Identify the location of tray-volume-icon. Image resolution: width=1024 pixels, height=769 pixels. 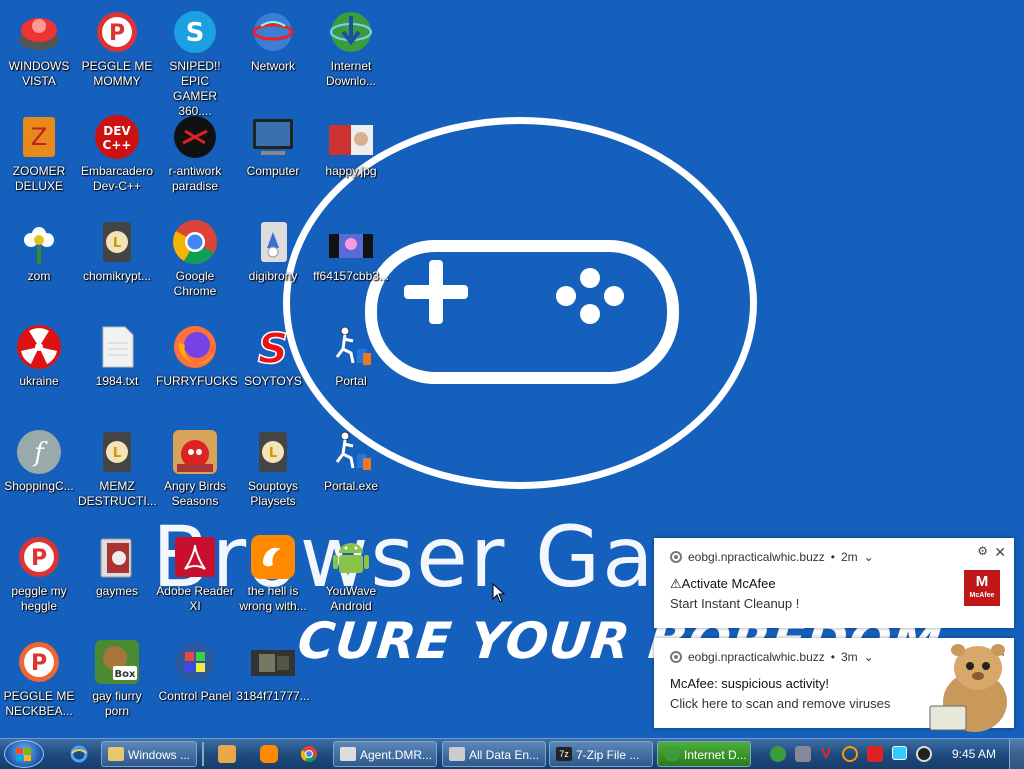
(924, 754).